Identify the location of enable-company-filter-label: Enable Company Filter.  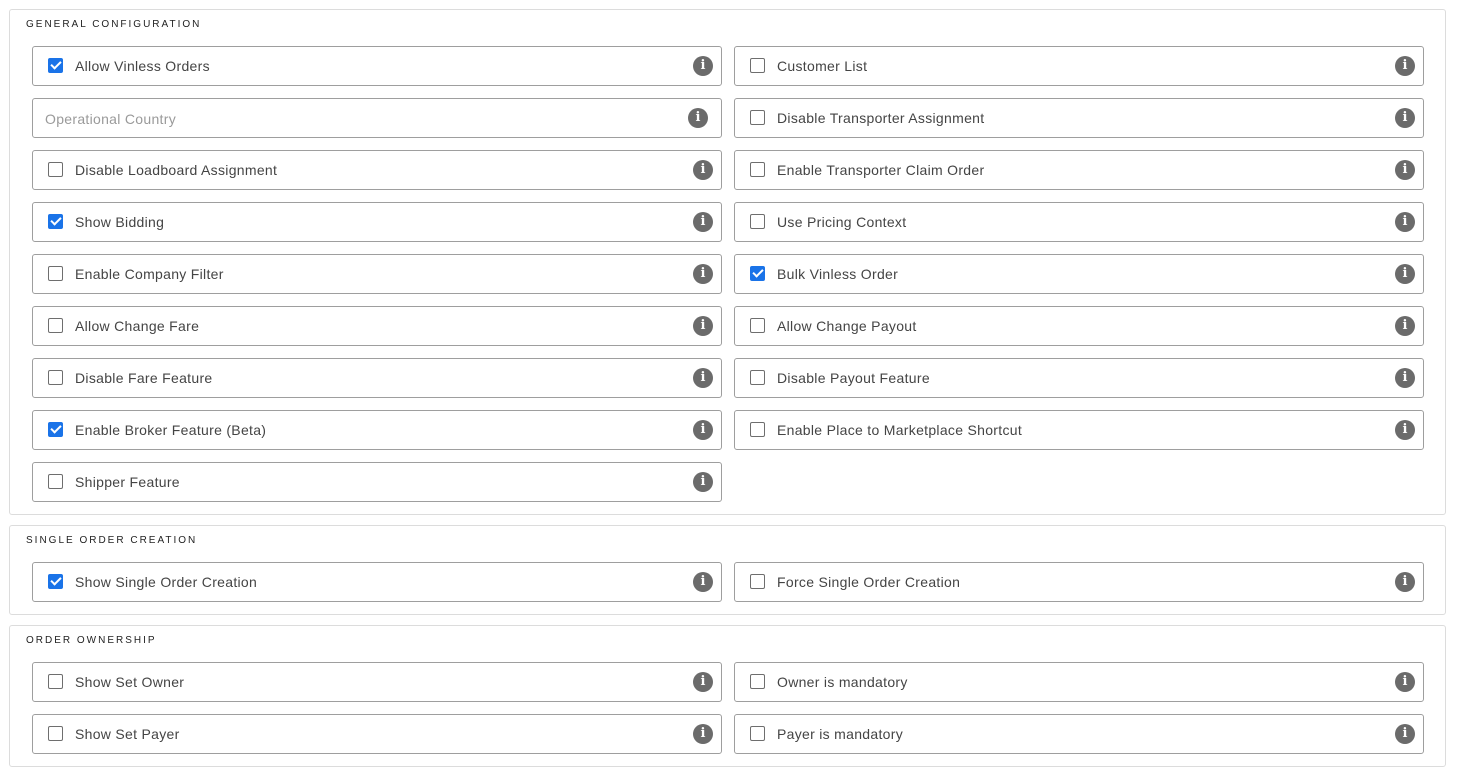
(149, 274).